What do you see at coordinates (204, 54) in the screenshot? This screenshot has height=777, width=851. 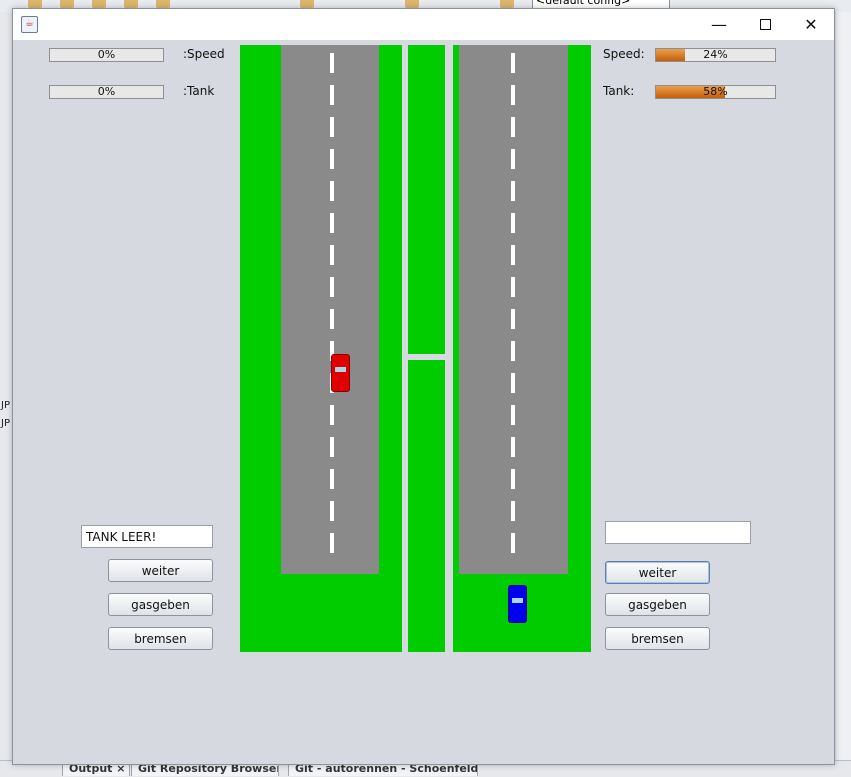 I see `left-speed-label: :Speed` at bounding box center [204, 54].